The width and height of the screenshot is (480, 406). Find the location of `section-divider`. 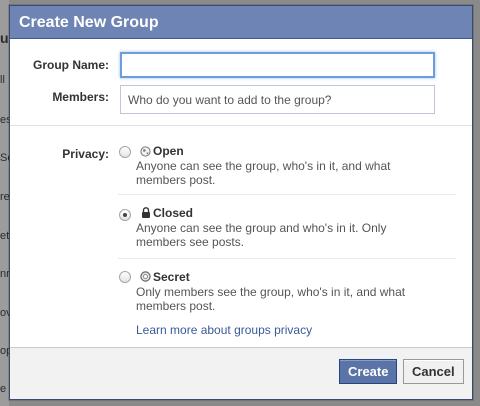

section-divider is located at coordinates (241, 125).